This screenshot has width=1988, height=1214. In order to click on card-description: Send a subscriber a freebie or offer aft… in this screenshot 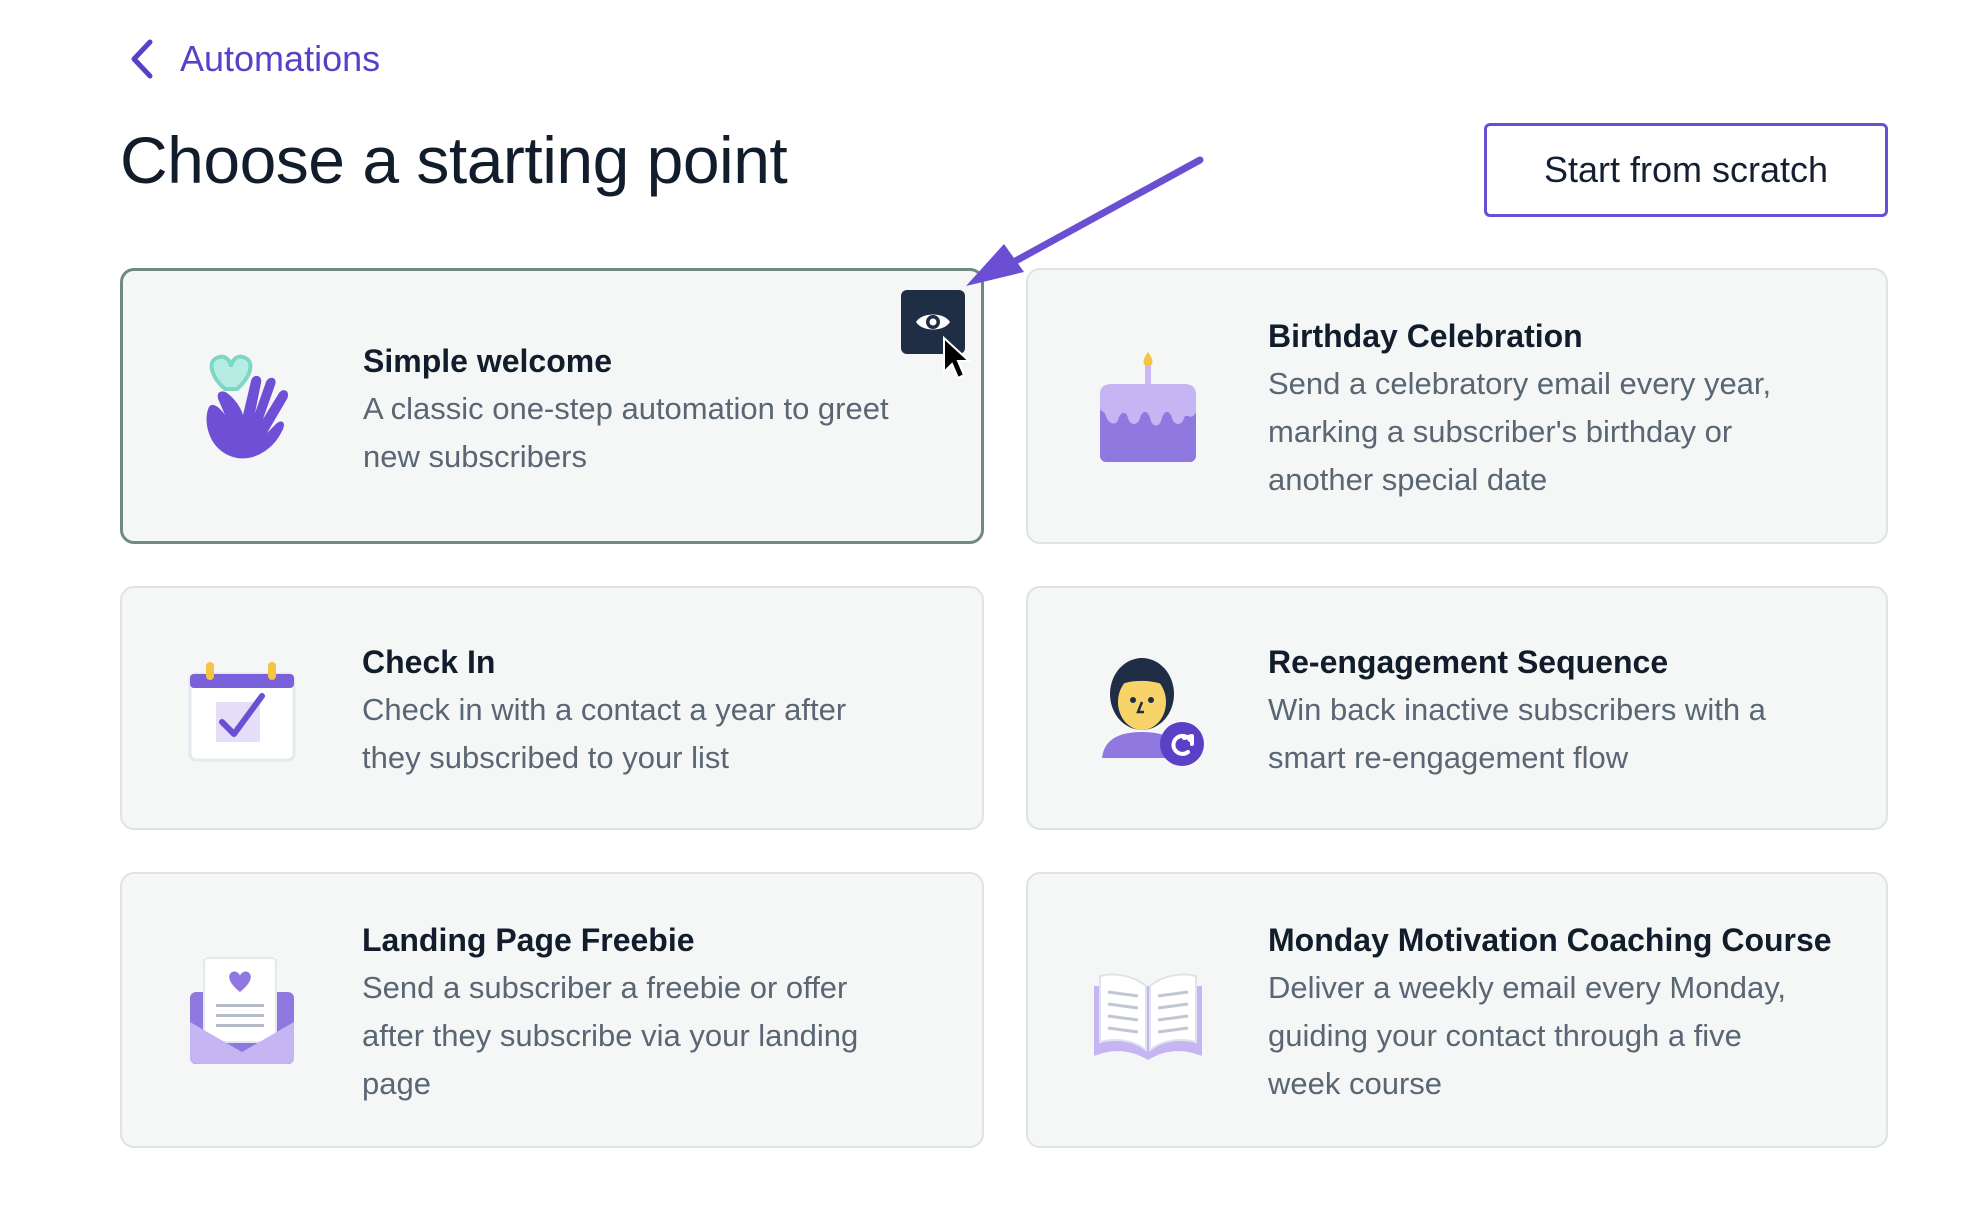, I will do `click(610, 1035)`.